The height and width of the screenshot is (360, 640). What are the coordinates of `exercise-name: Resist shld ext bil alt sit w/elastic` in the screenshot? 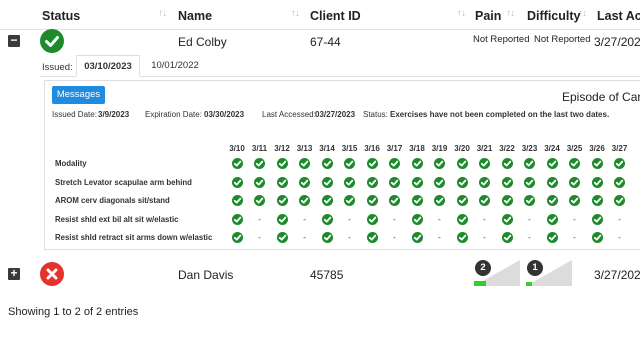 It's located at (117, 219).